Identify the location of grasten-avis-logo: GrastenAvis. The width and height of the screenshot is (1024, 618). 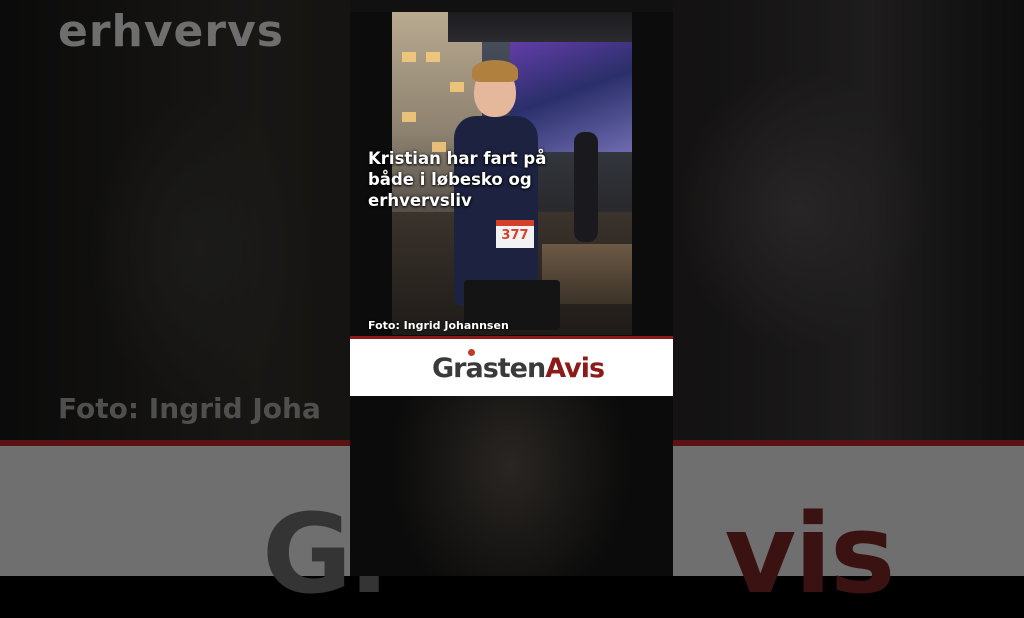
(518, 368).